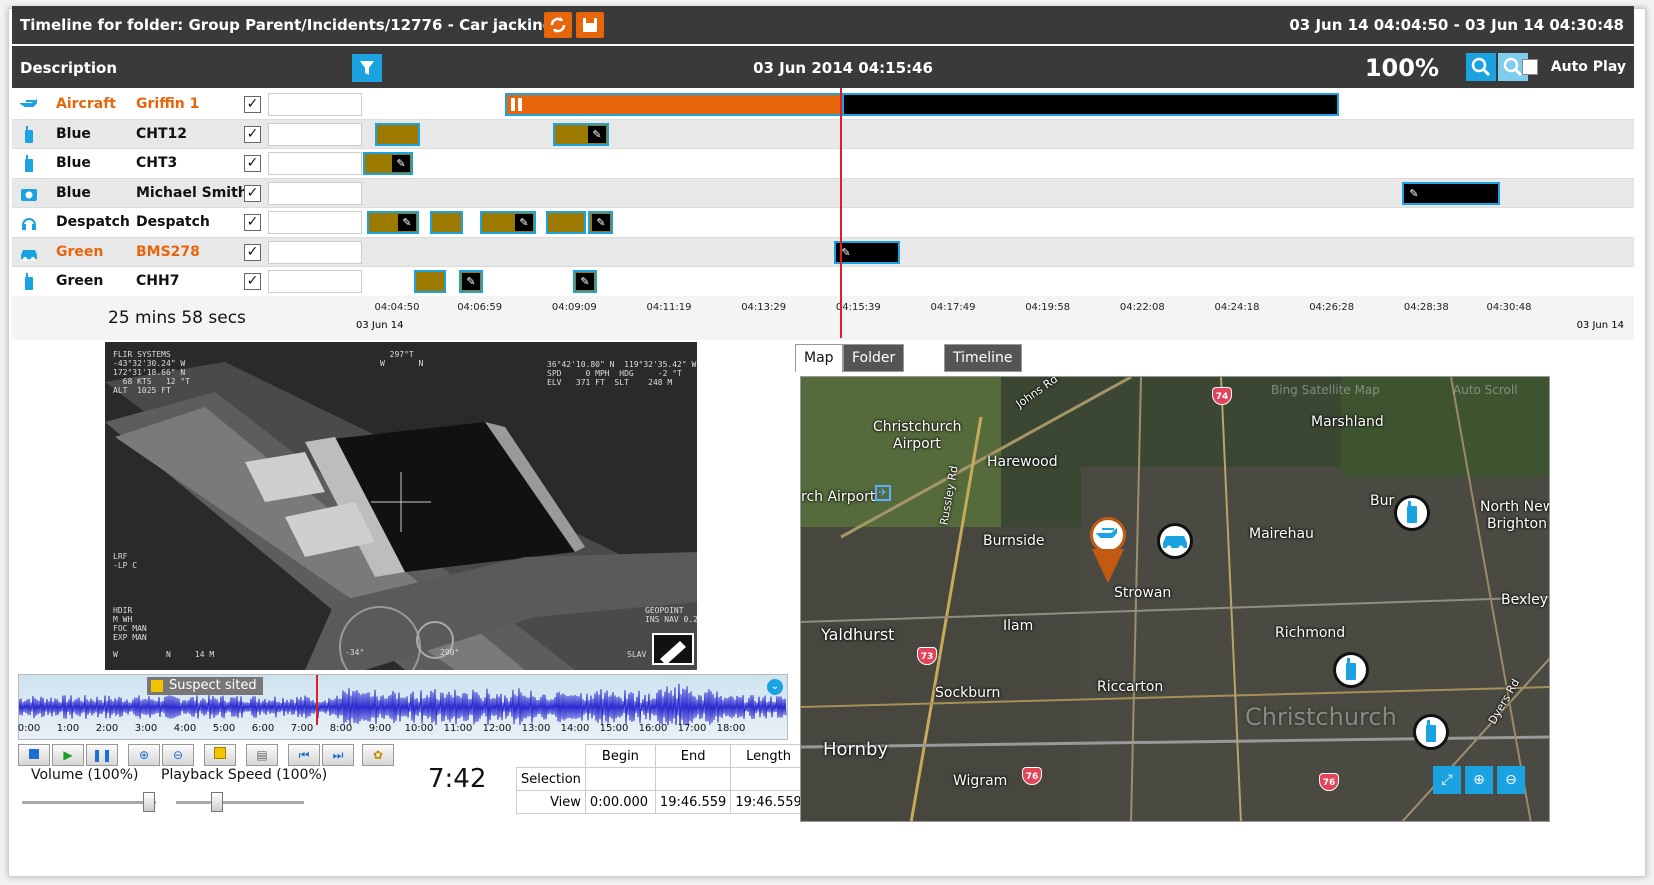  Describe the element at coordinates (775, 687) in the screenshot. I see `chevron-down-icon: ⌄` at that location.